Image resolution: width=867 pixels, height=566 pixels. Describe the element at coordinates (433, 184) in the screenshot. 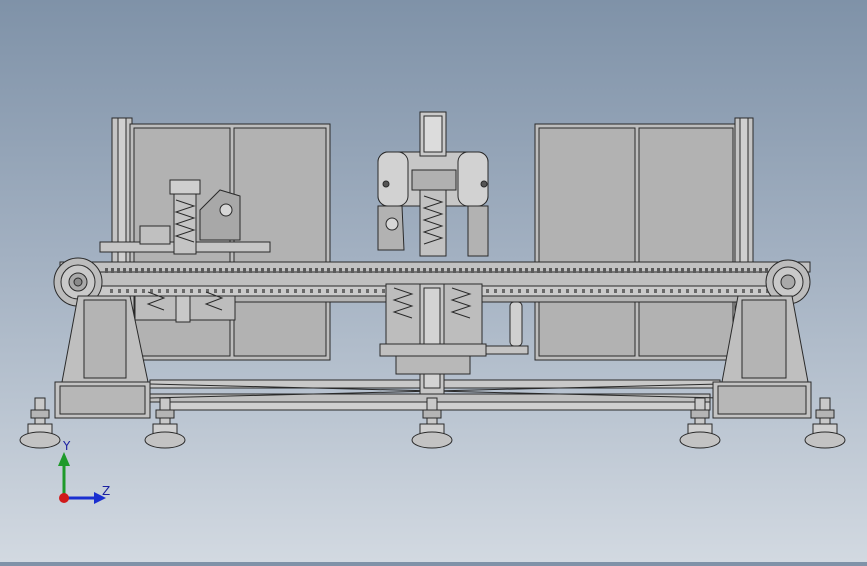

I see `central-motor` at that location.